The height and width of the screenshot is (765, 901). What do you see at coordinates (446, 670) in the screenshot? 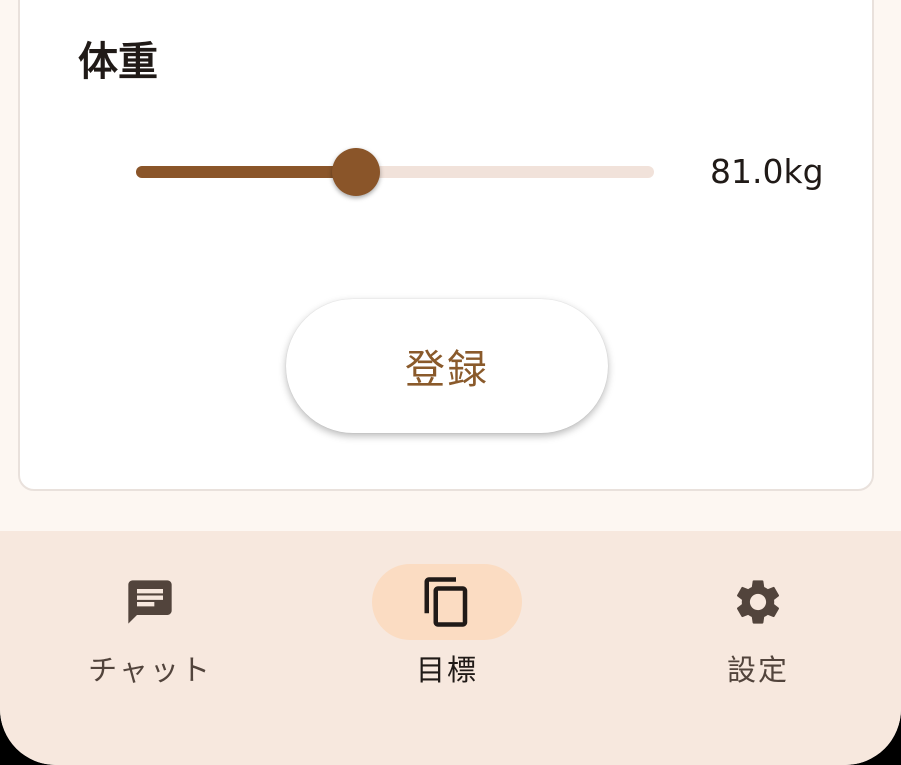
I see `nav-label-goals: 目標` at bounding box center [446, 670].